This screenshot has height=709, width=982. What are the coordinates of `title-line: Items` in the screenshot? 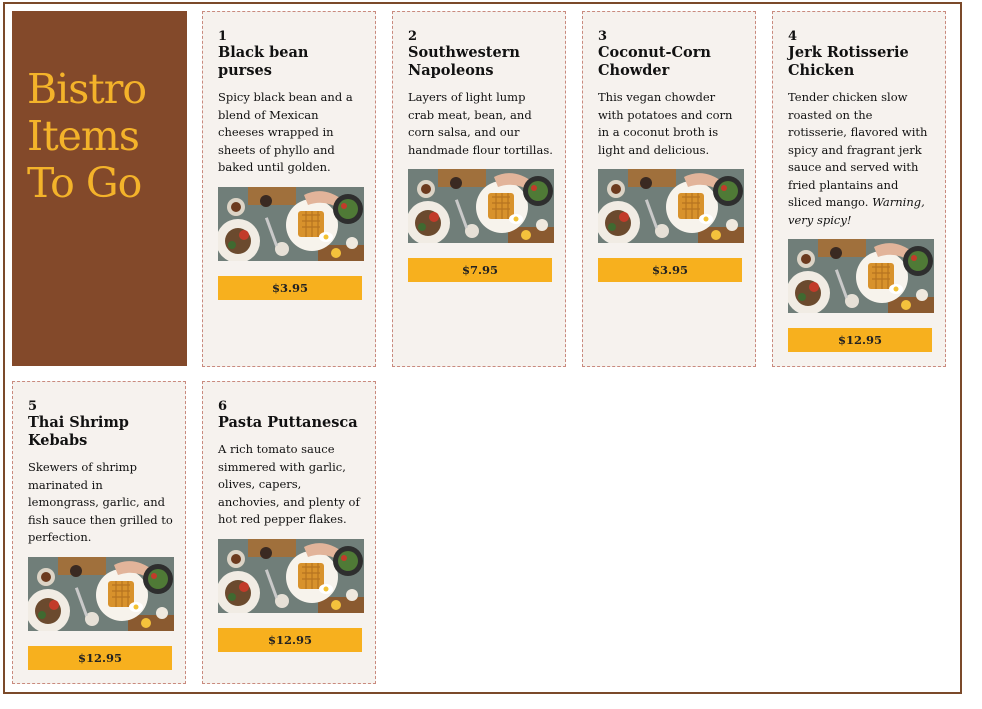 It's located at (83, 136).